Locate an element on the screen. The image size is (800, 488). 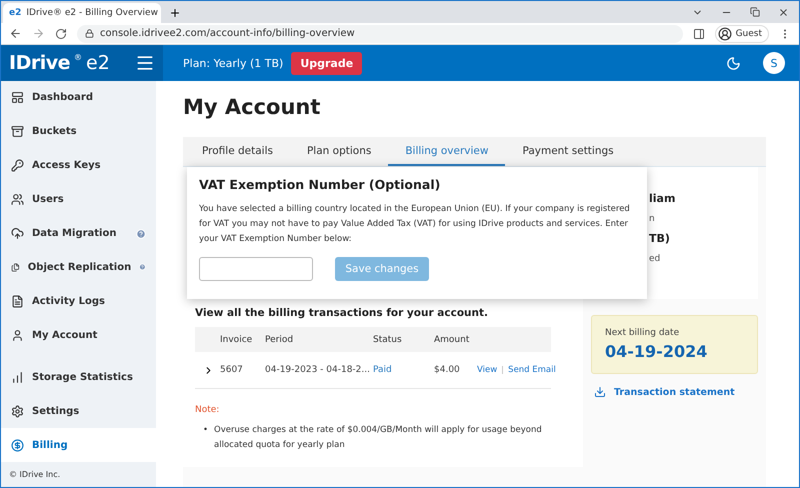
users-icon is located at coordinates (17, 199).